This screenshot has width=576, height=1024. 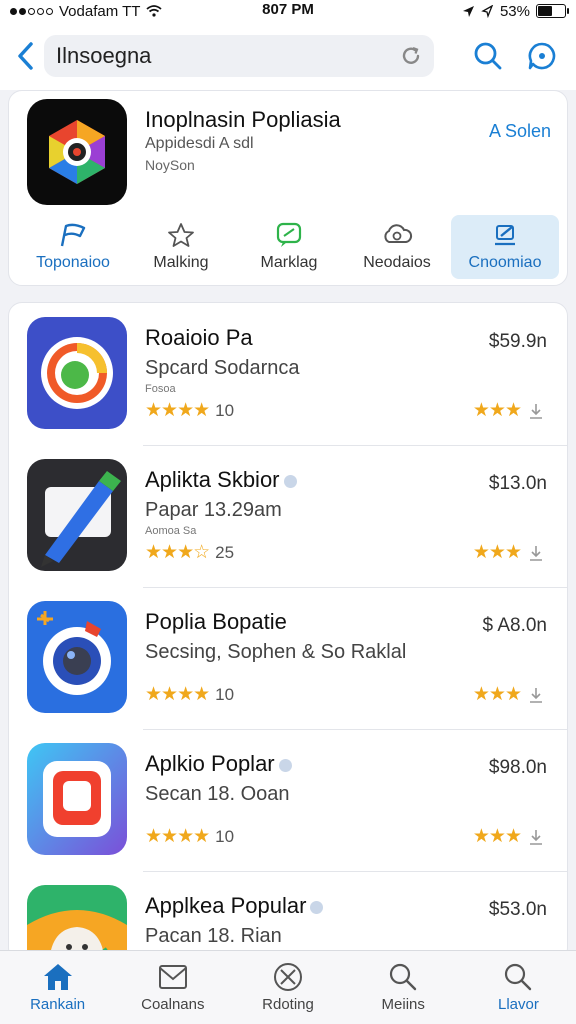 What do you see at coordinates (213, 510) in the screenshot?
I see `app-subtitle: Papar 13.29am` at bounding box center [213, 510].